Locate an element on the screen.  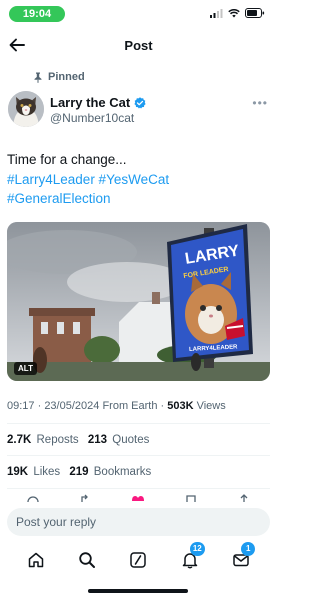
reposts-count: 2.7K is located at coordinates (19, 440).